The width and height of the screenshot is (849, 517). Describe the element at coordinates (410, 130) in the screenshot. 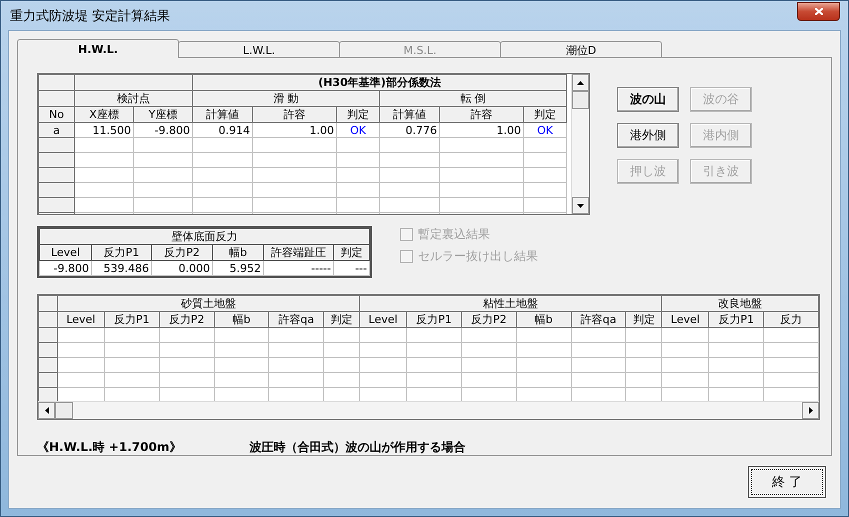

I see `table-cell: 0.776` at that location.